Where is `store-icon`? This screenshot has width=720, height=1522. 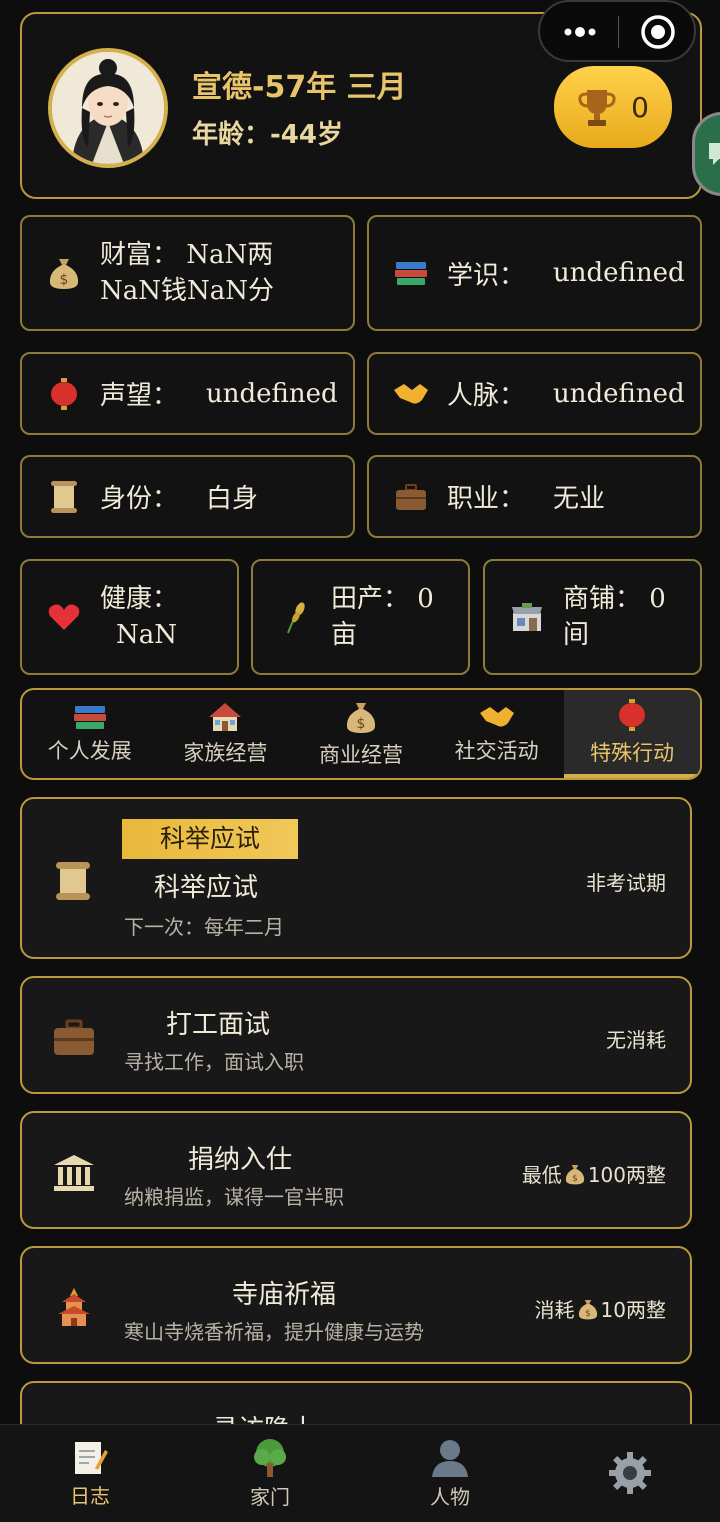 store-icon is located at coordinates (527, 617).